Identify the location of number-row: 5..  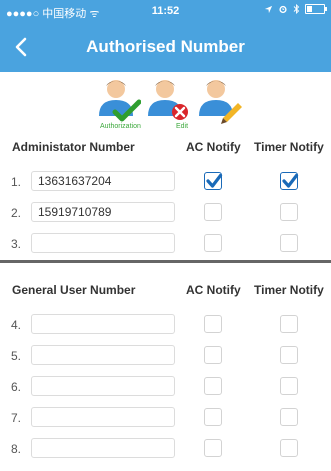
(165, 356).